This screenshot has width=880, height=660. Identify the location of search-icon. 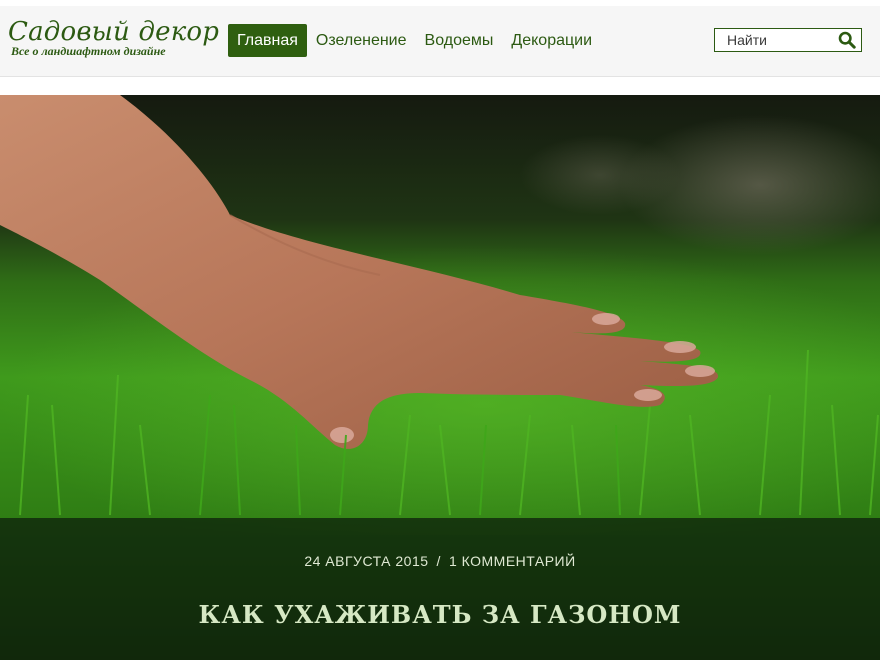
(847, 40).